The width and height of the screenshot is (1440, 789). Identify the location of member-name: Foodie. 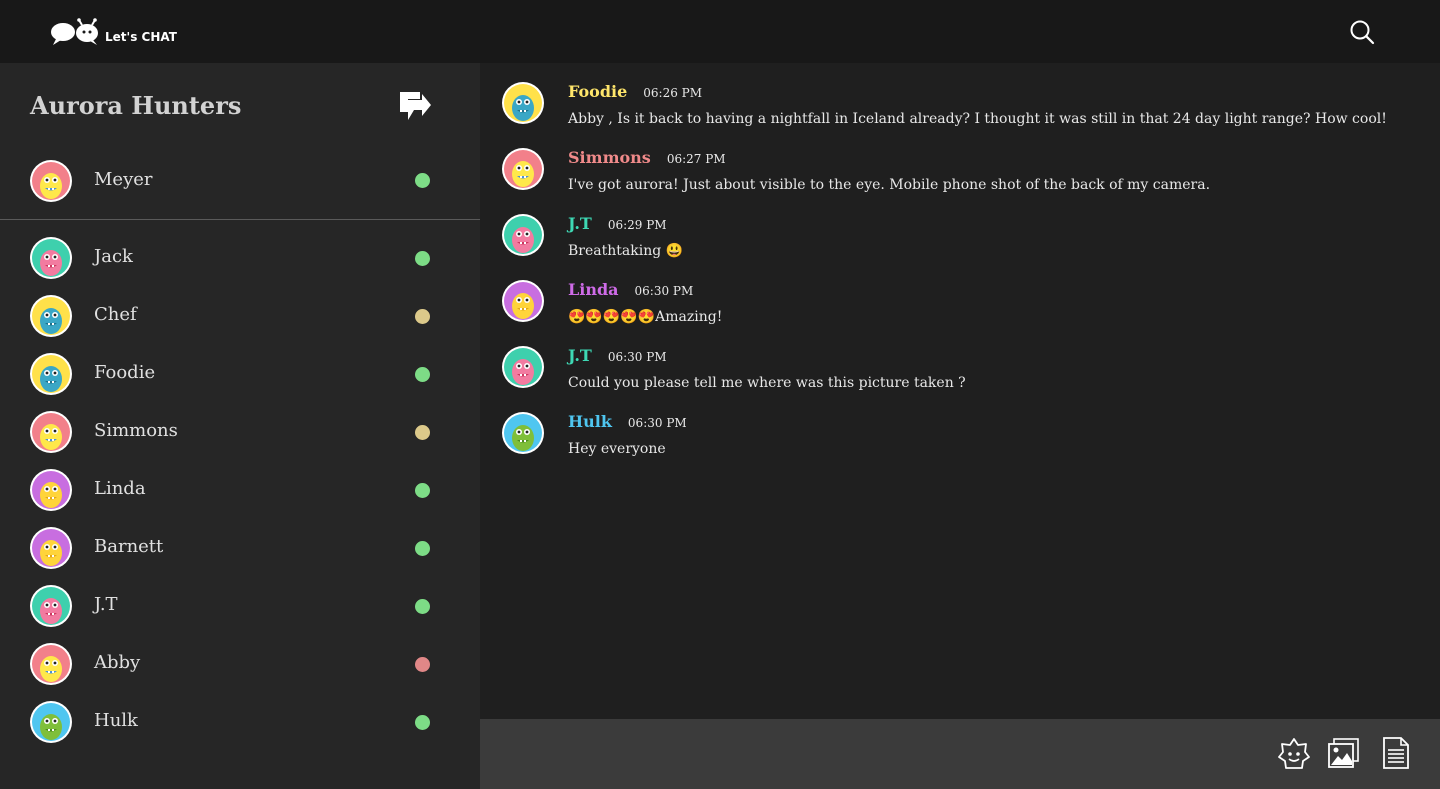
(125, 372).